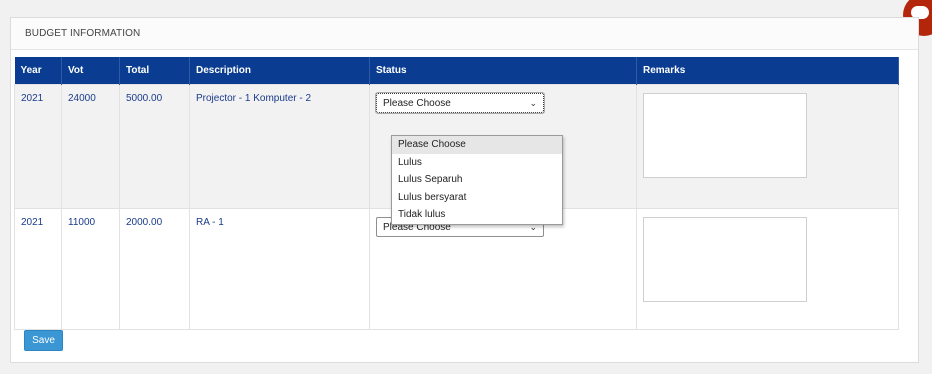 The image size is (932, 374). What do you see at coordinates (767, 71) in the screenshot?
I see `header-remarks: Remarks` at bounding box center [767, 71].